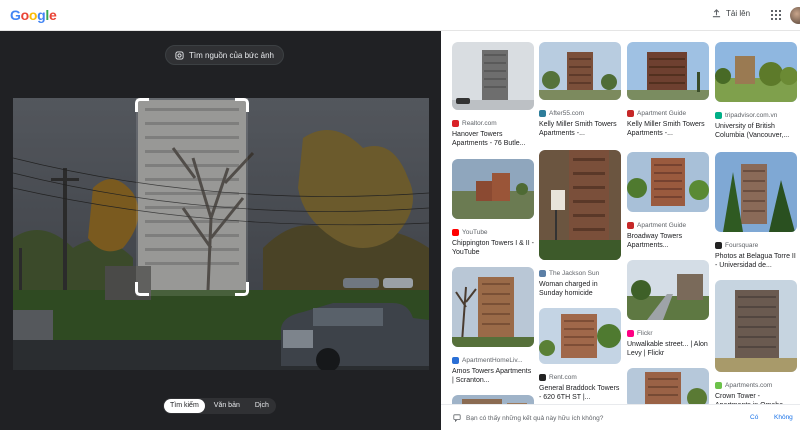  Describe the element at coordinates (479, 123) in the screenshot. I see `result-source: Realtor.com` at that location.